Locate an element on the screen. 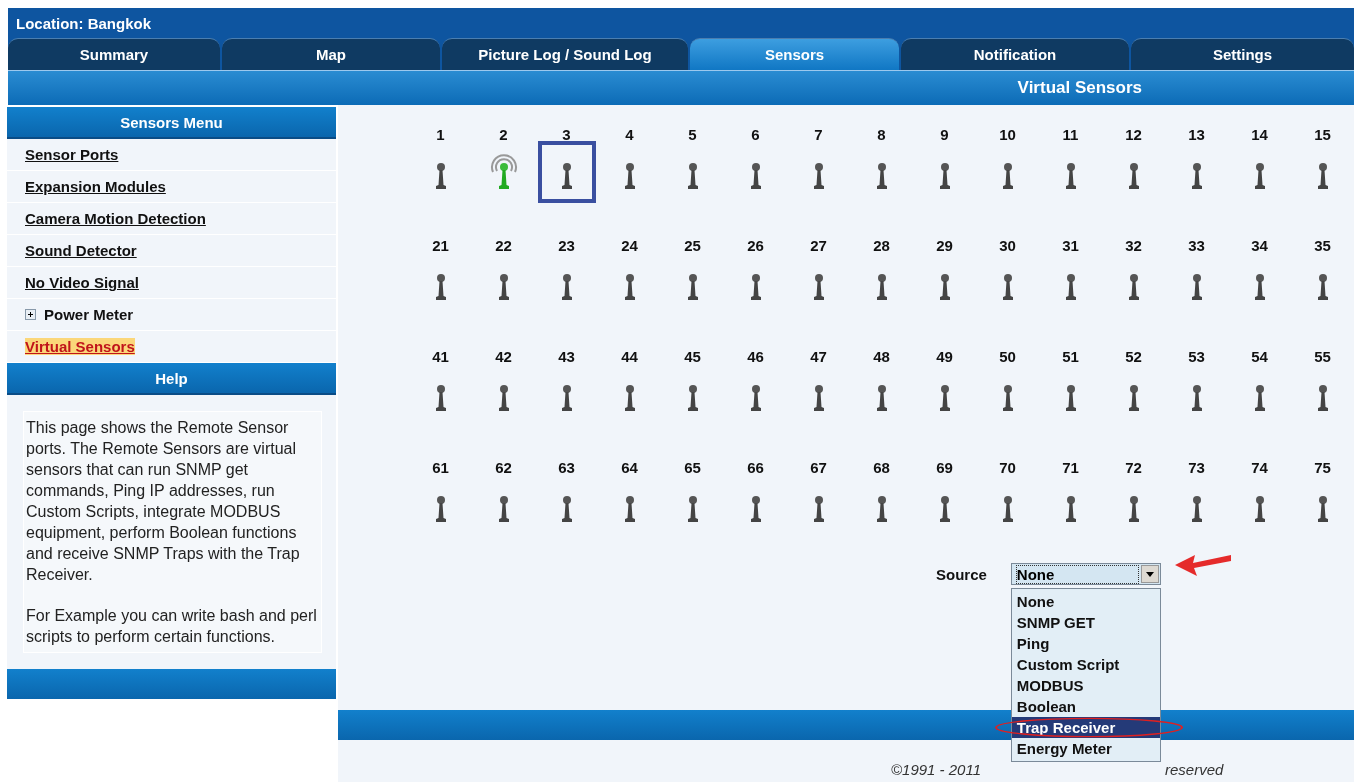  sensor-number: 2 is located at coordinates (503, 134).